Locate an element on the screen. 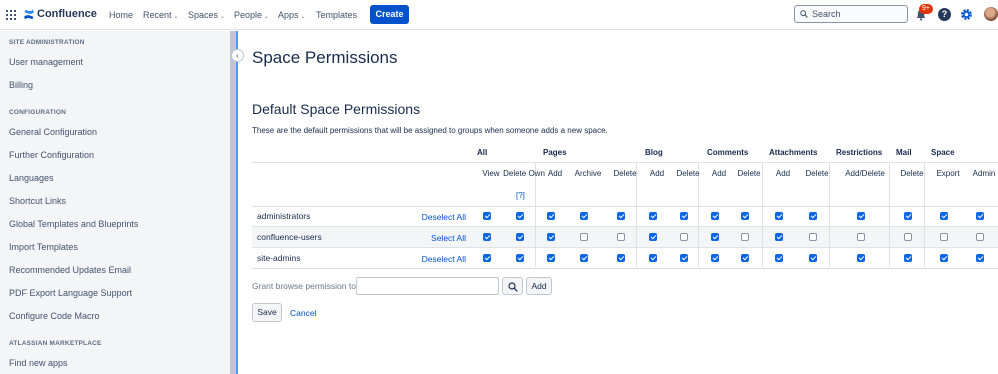 The width and height of the screenshot is (998, 374). add-button: Add is located at coordinates (539, 286).